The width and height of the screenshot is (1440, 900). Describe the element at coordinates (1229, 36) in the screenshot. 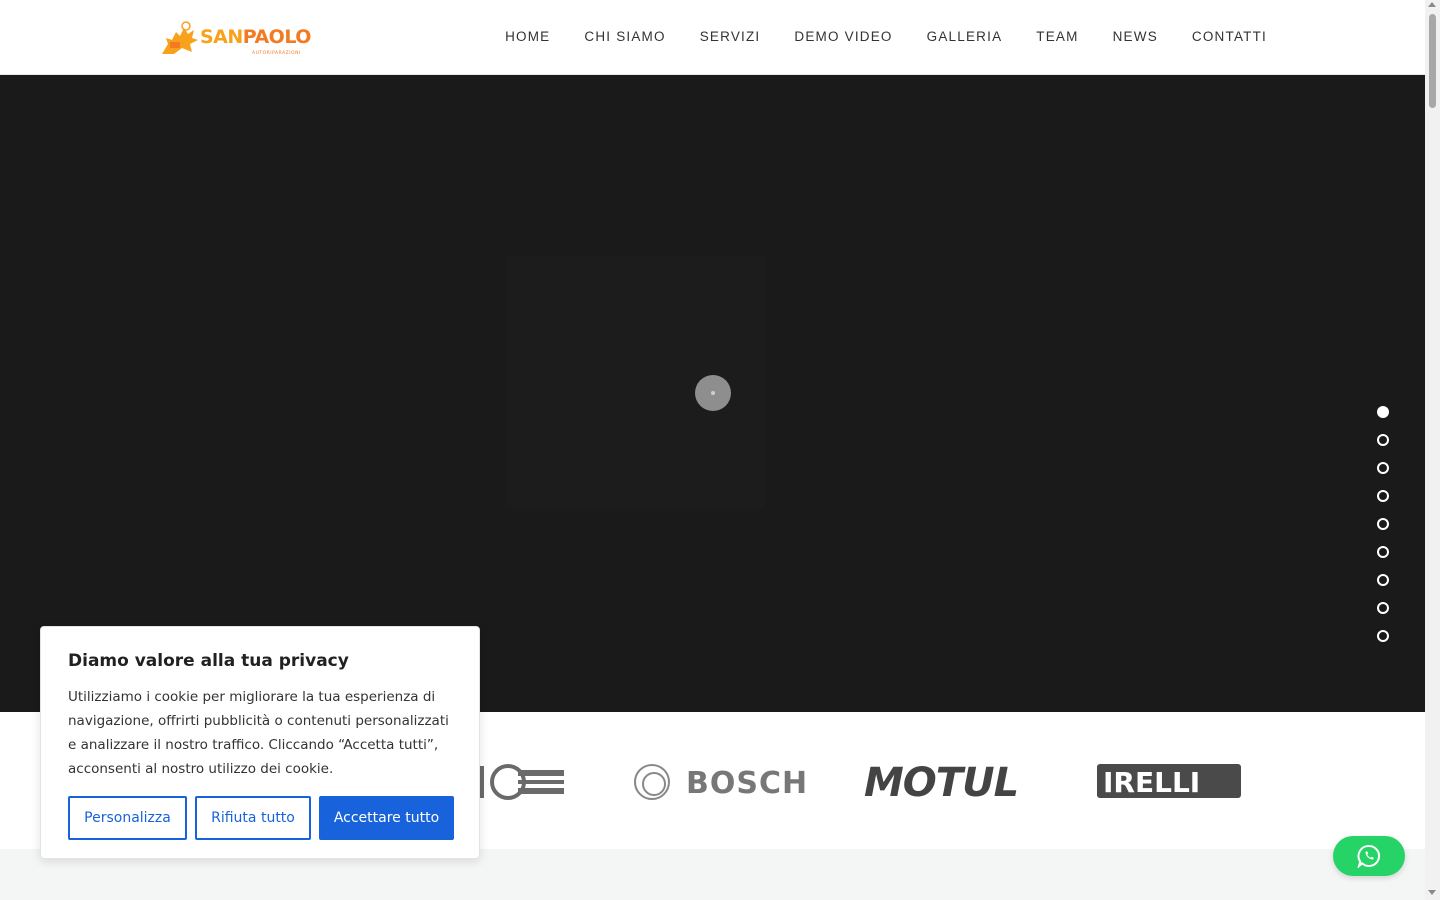

I see `nav-item-contatti: CONTATTI` at that location.